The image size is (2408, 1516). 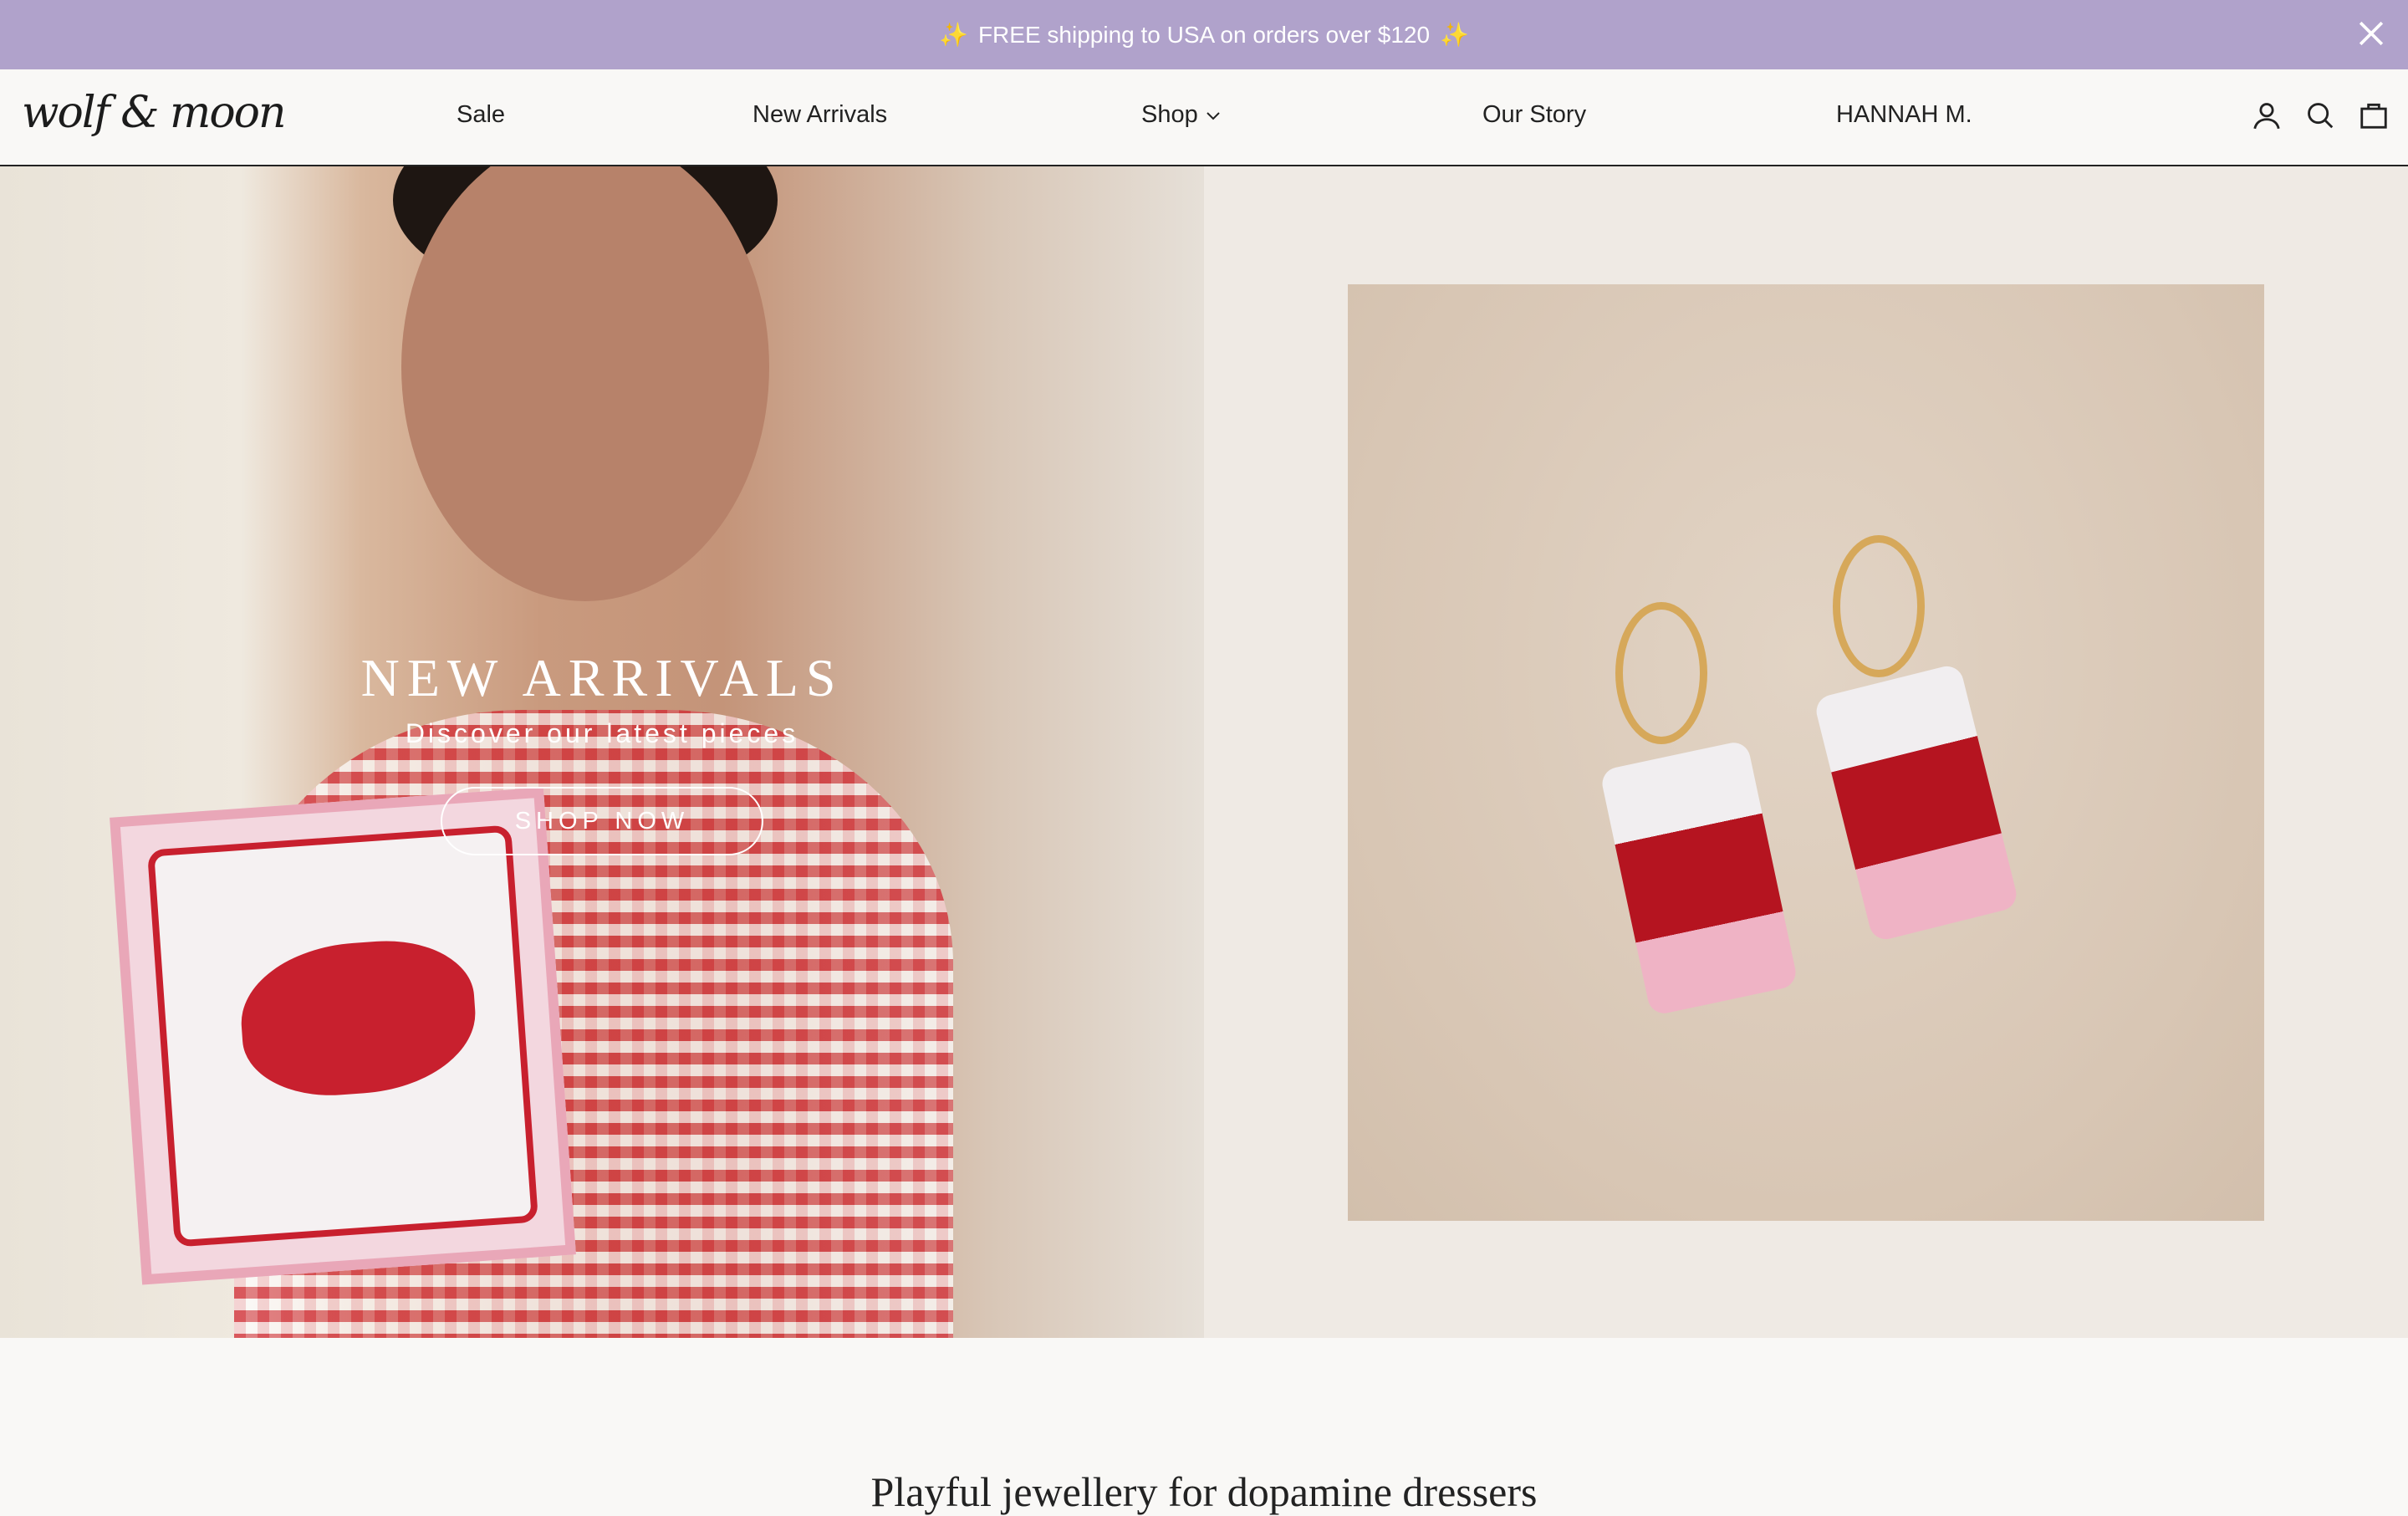 I want to click on hero-subtitle: Discover our latest pieces, so click(x=602, y=733).